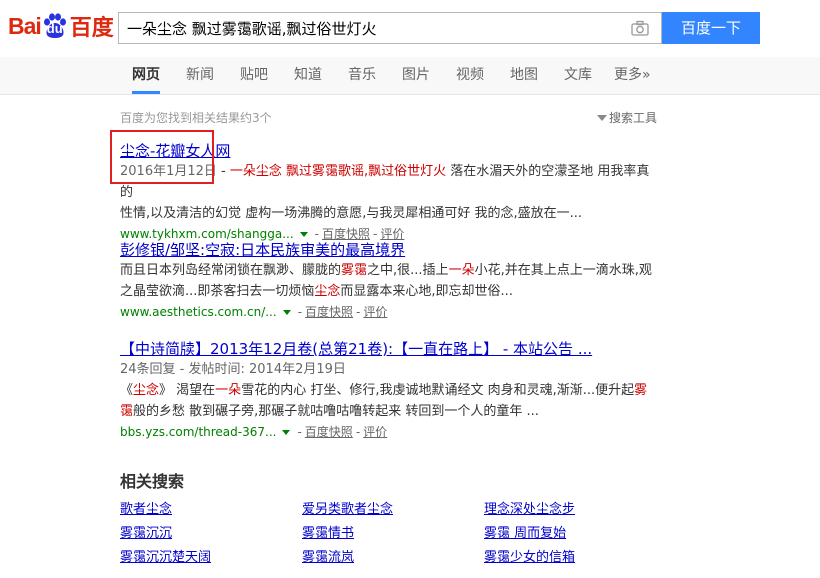  I want to click on search-tools: 搜索工具, so click(627, 117).